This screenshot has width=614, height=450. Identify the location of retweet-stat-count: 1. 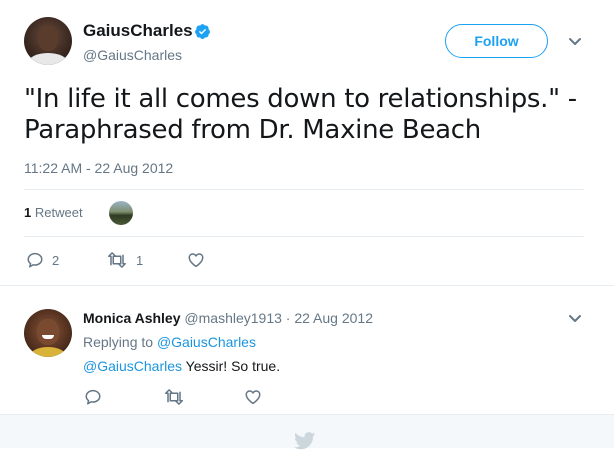
(28, 212).